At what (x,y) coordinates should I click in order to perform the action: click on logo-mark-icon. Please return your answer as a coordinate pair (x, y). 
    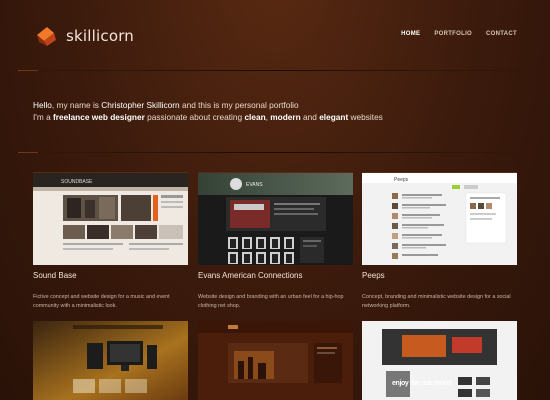
    Looking at the image, I should click on (46, 36).